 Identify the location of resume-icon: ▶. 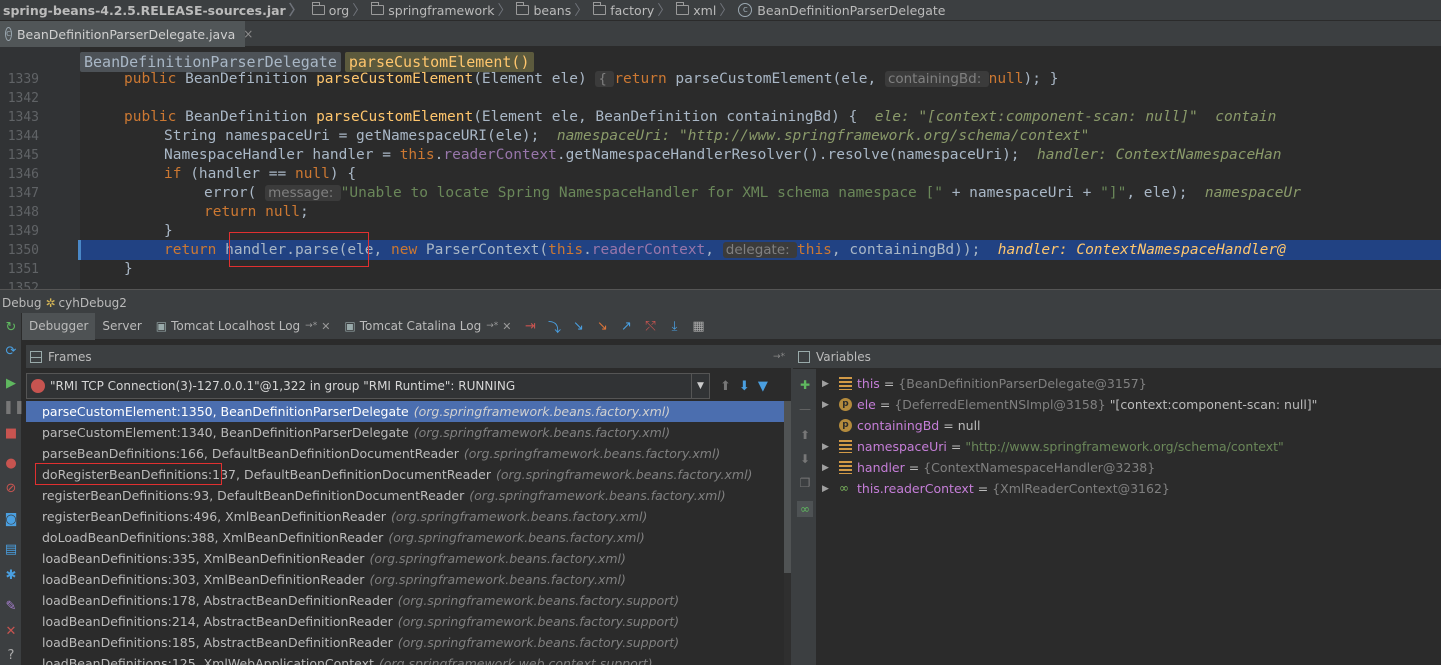
(11, 384).